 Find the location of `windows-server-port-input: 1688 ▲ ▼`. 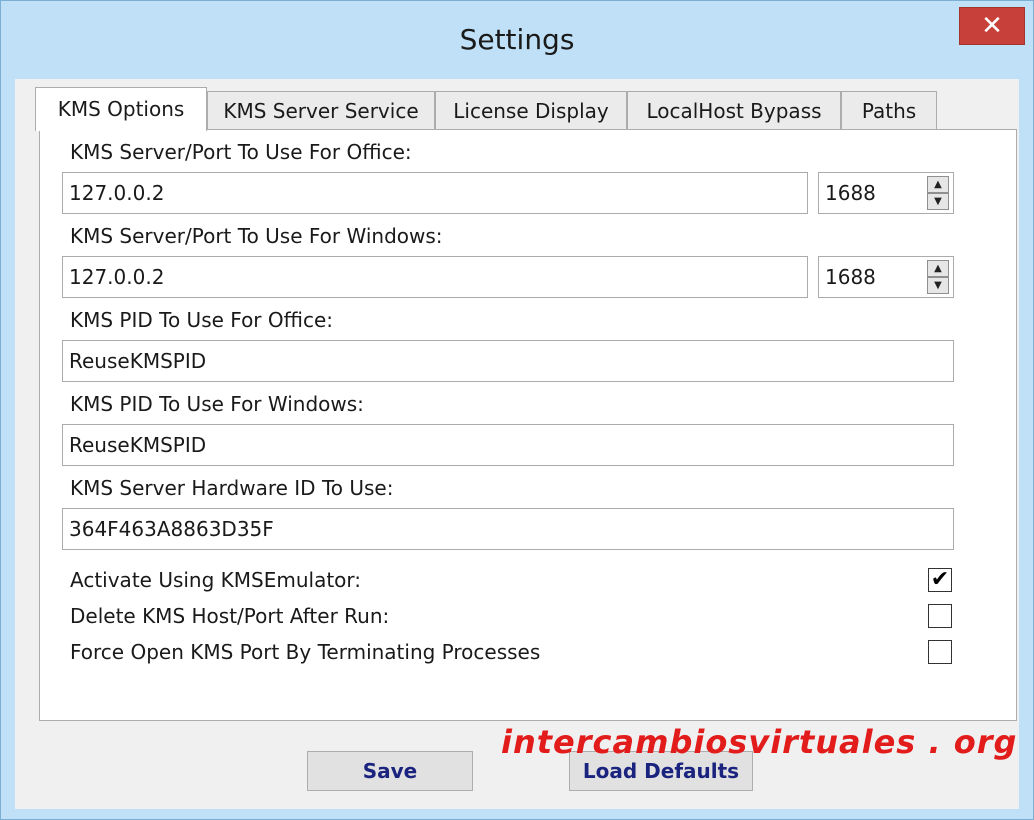

windows-server-port-input: 1688 ▲ ▼ is located at coordinates (886, 277).